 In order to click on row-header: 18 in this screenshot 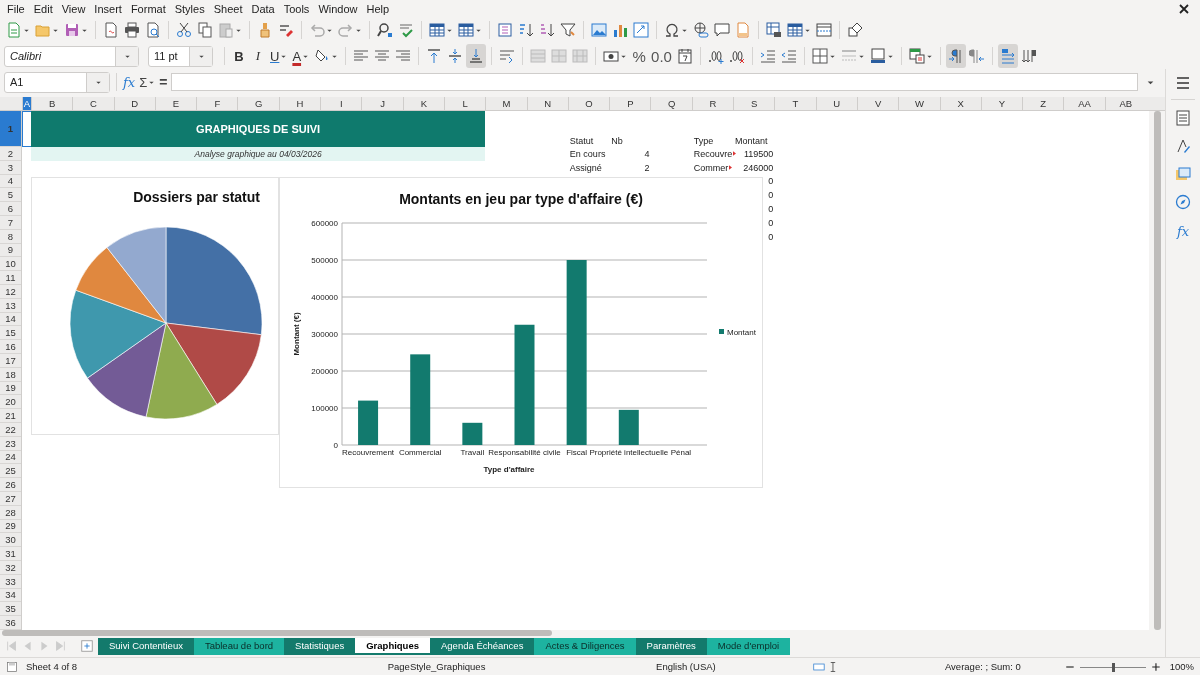, I will do `click(10, 374)`.